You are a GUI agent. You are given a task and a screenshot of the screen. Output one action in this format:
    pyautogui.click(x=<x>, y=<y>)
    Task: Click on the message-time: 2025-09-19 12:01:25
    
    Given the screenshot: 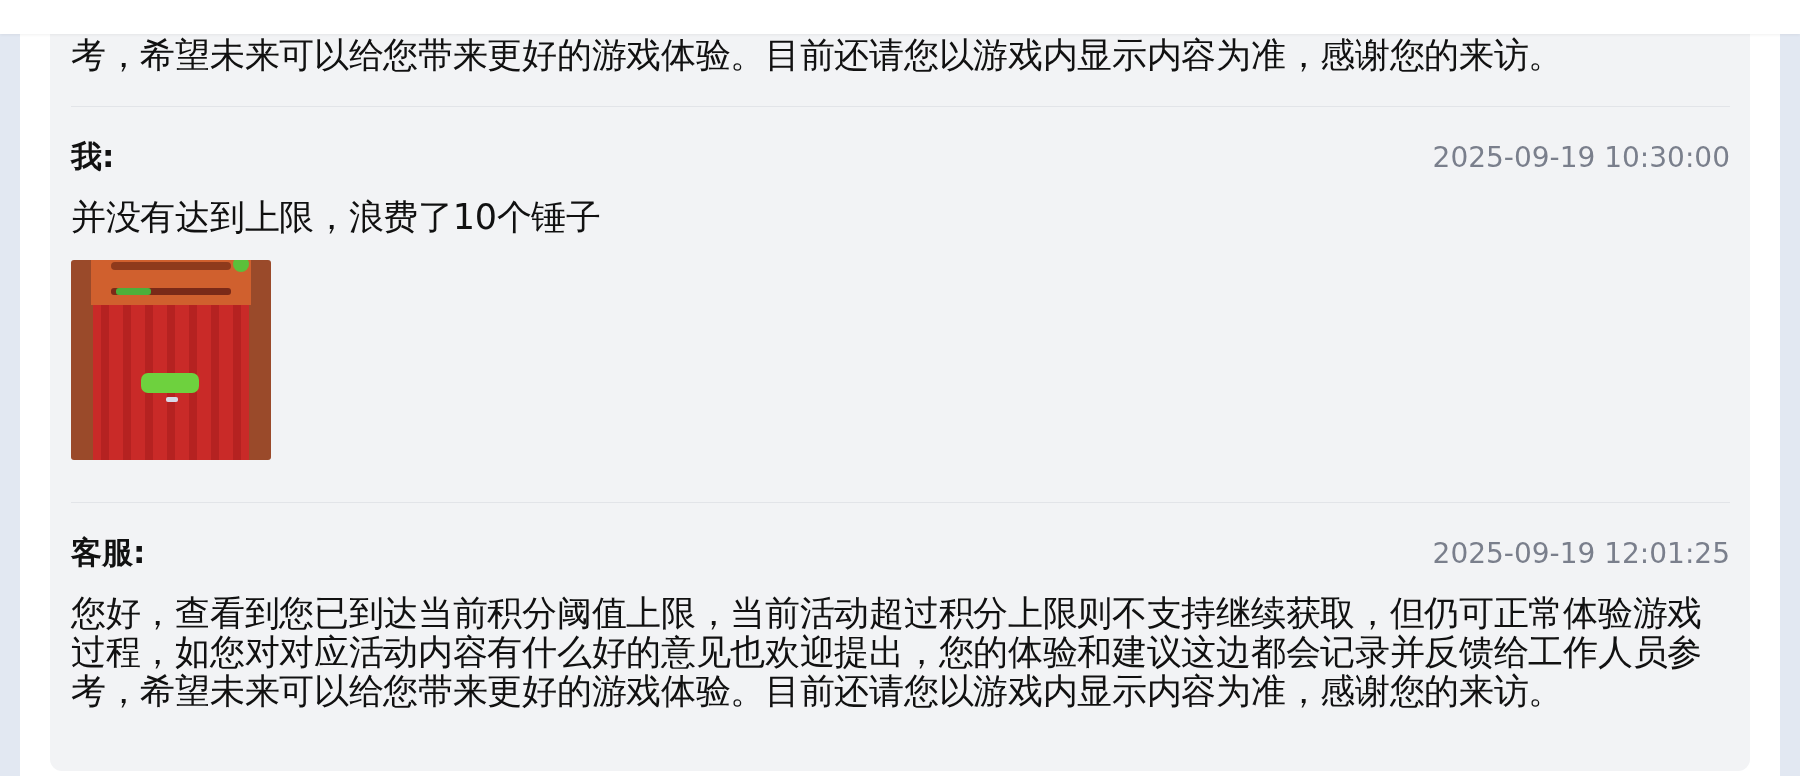 What is the action you would take?
    pyautogui.click(x=1581, y=553)
    